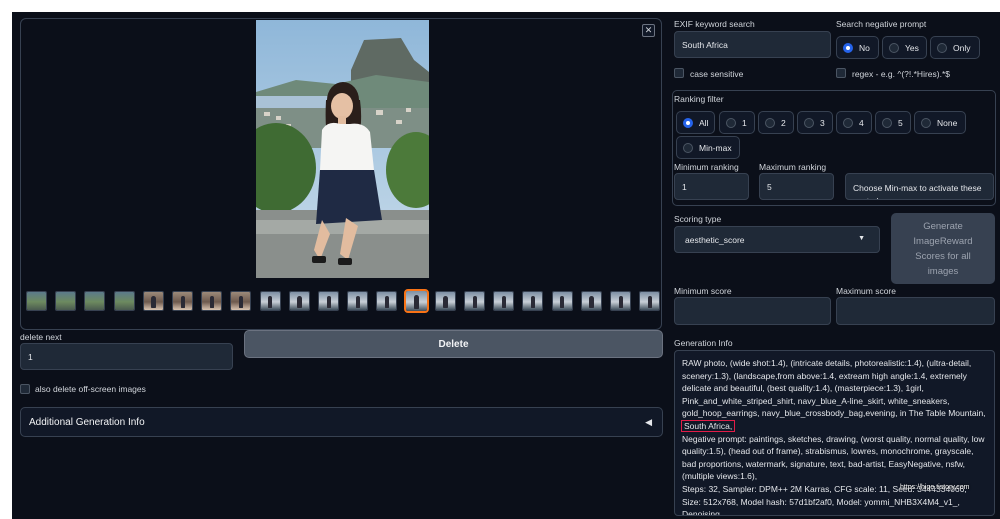 This screenshot has width=1000, height=519. I want to click on maximum-score-label: Maximum score, so click(866, 291).